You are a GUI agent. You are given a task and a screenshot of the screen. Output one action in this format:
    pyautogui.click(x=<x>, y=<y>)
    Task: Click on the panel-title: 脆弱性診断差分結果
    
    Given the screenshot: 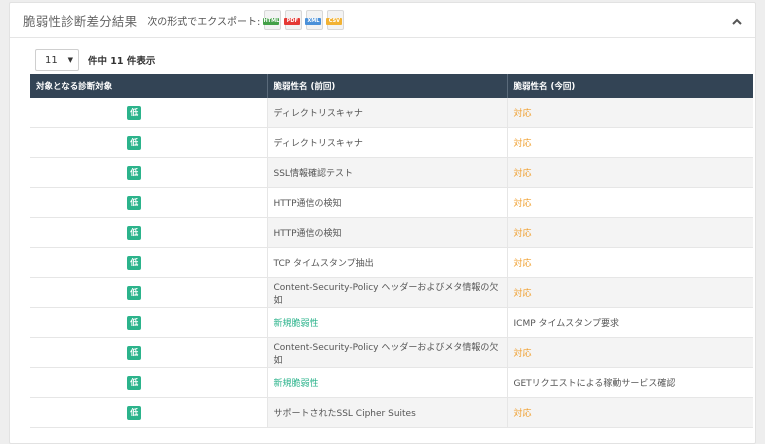 What is the action you would take?
    pyautogui.click(x=80, y=21)
    